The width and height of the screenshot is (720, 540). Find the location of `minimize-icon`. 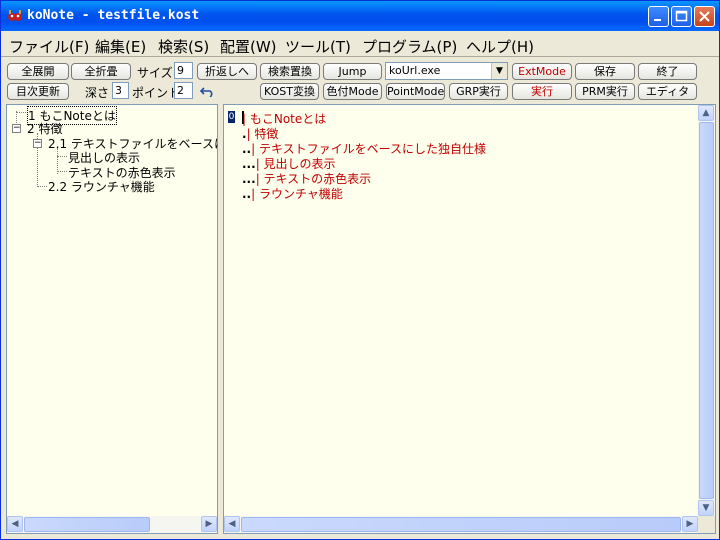

minimize-icon is located at coordinates (657, 20).